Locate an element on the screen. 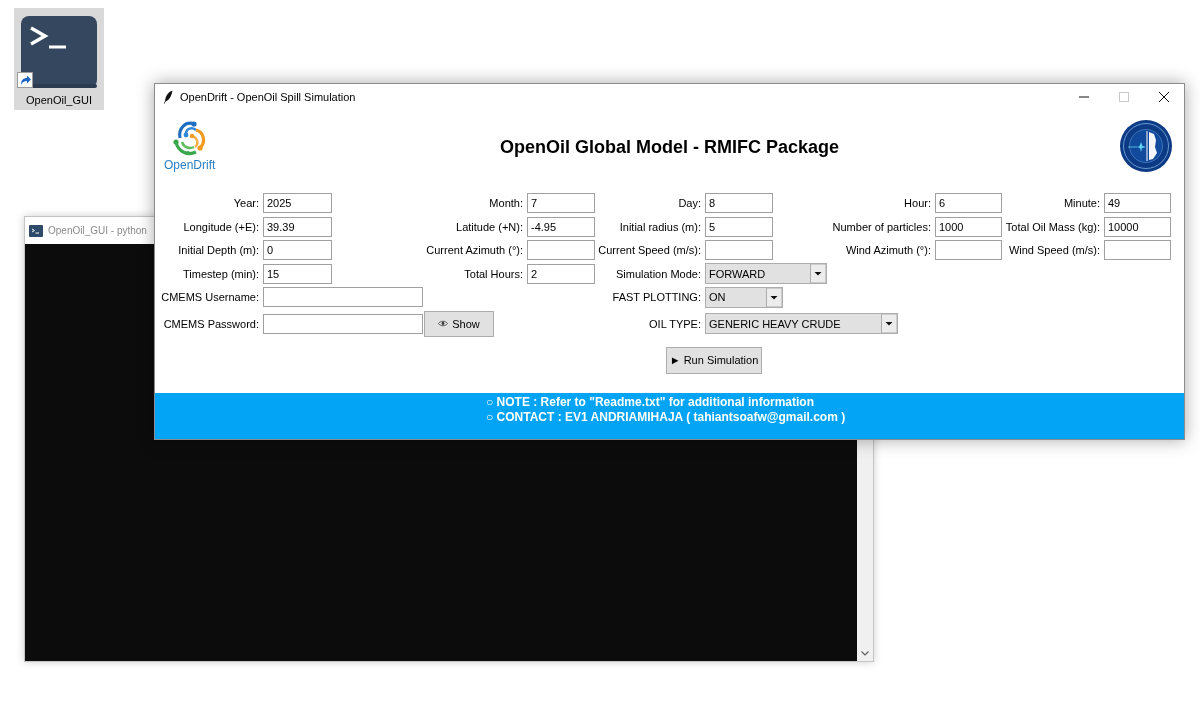 Image resolution: width=1200 pixels, height=726 pixels. field-label: Hour: is located at coordinates (917, 203).